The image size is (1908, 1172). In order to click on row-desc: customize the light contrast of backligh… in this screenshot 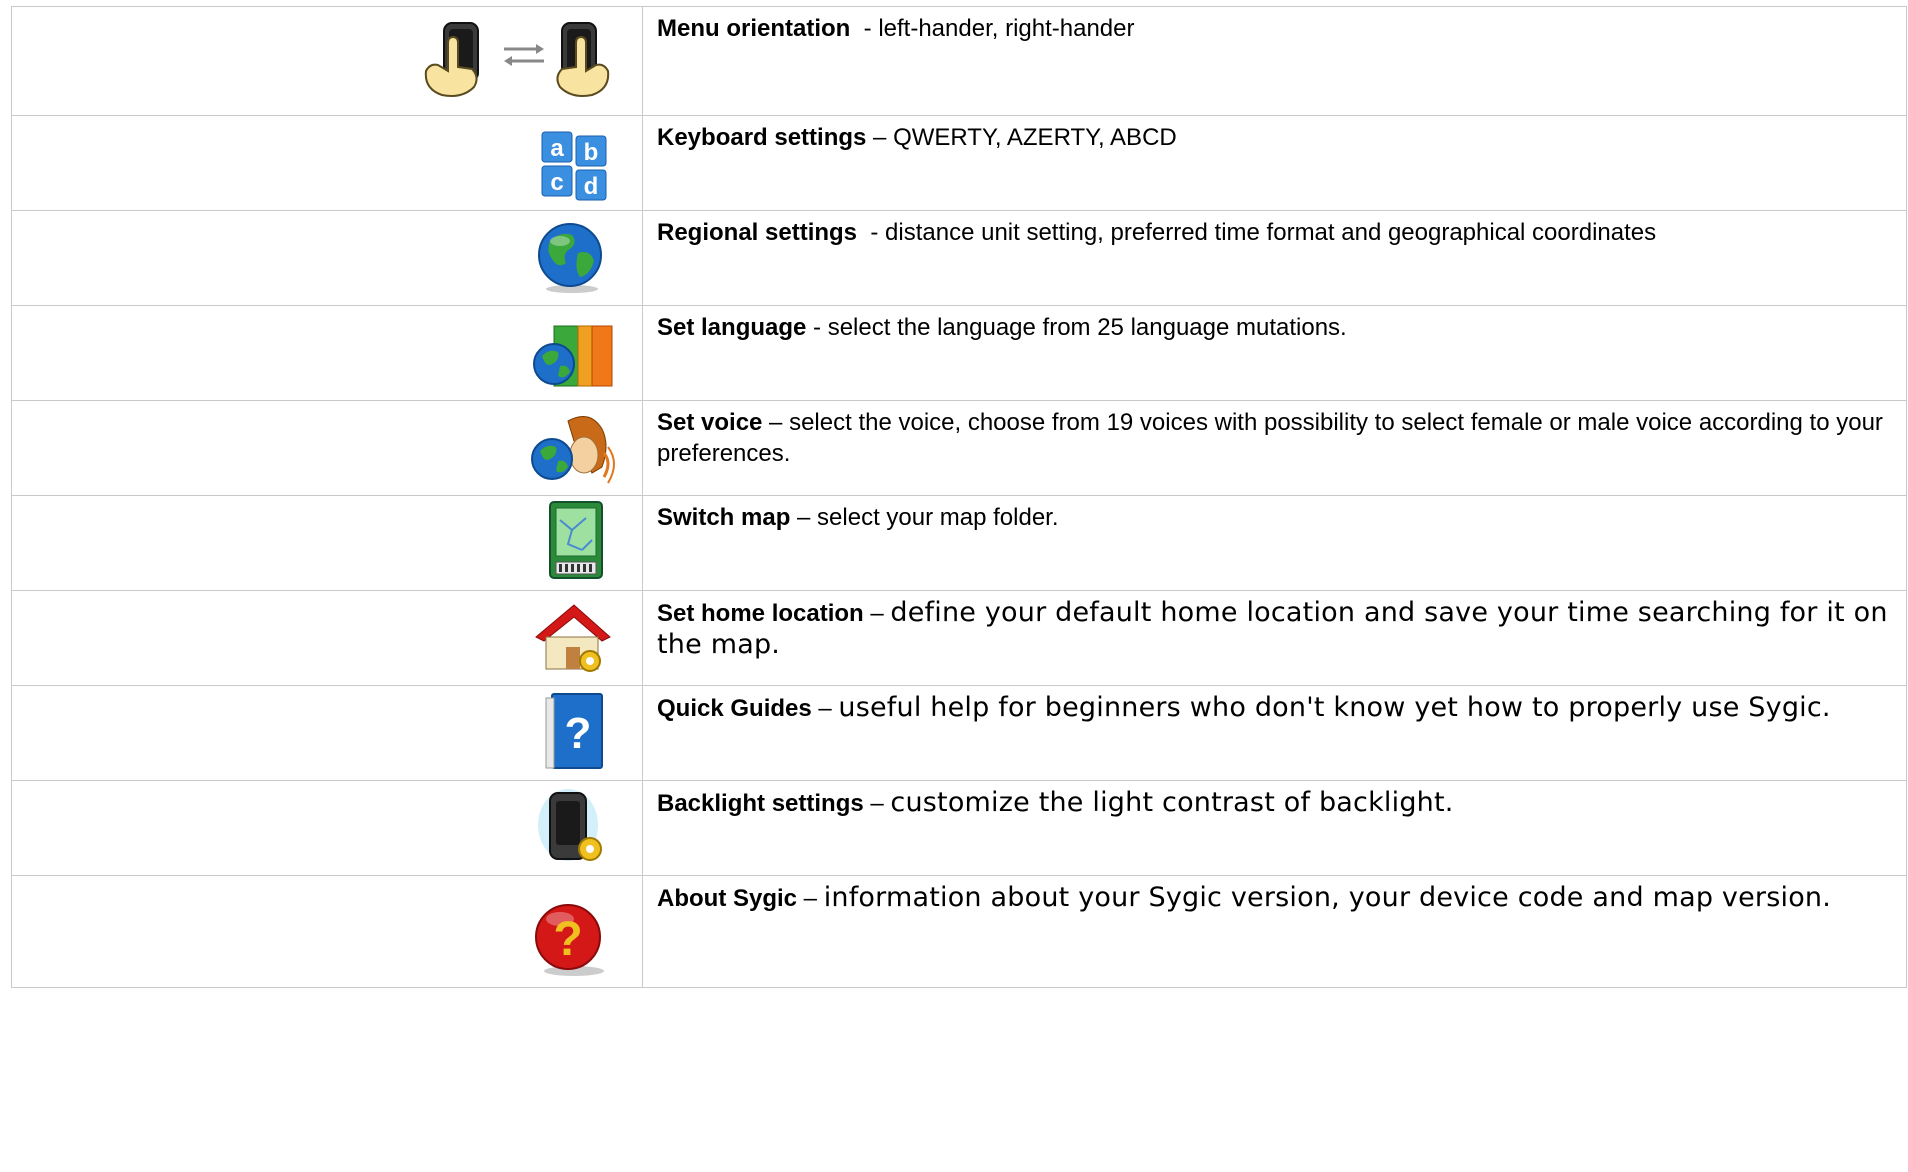, I will do `click(1172, 802)`.